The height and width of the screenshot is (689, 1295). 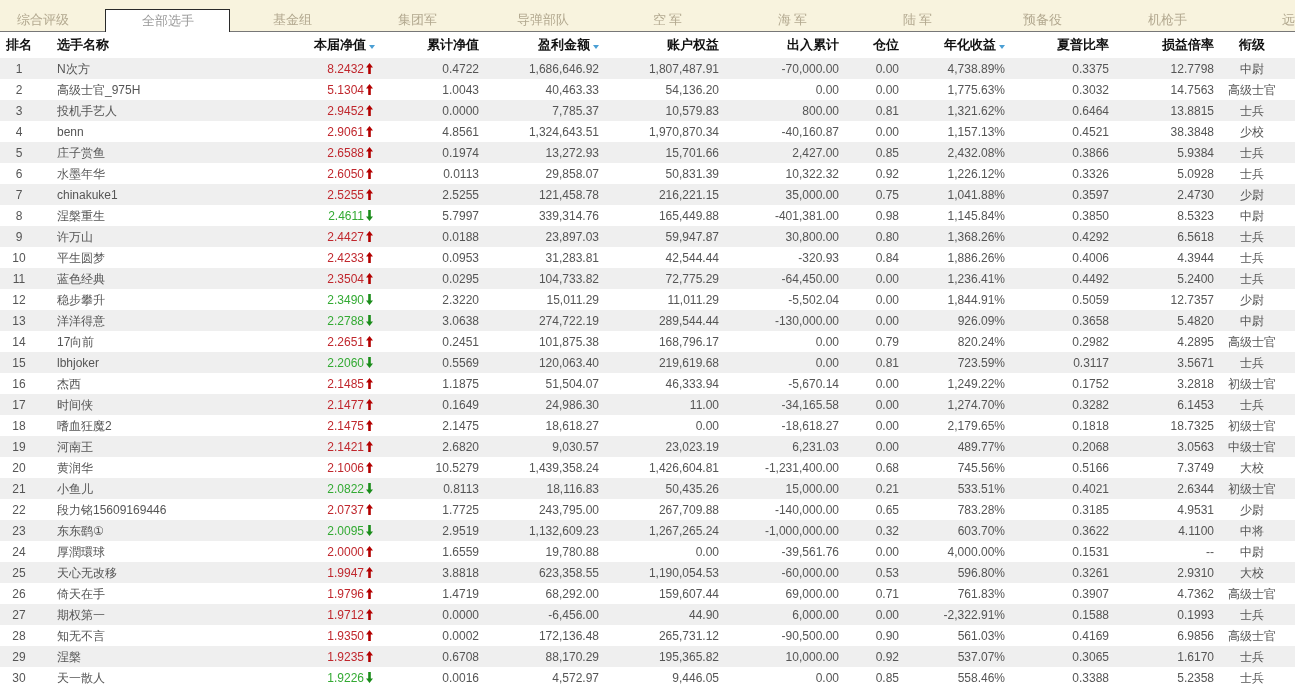 I want to click on cumulative-net-value-cell: 4.8561, so click(x=460, y=131).